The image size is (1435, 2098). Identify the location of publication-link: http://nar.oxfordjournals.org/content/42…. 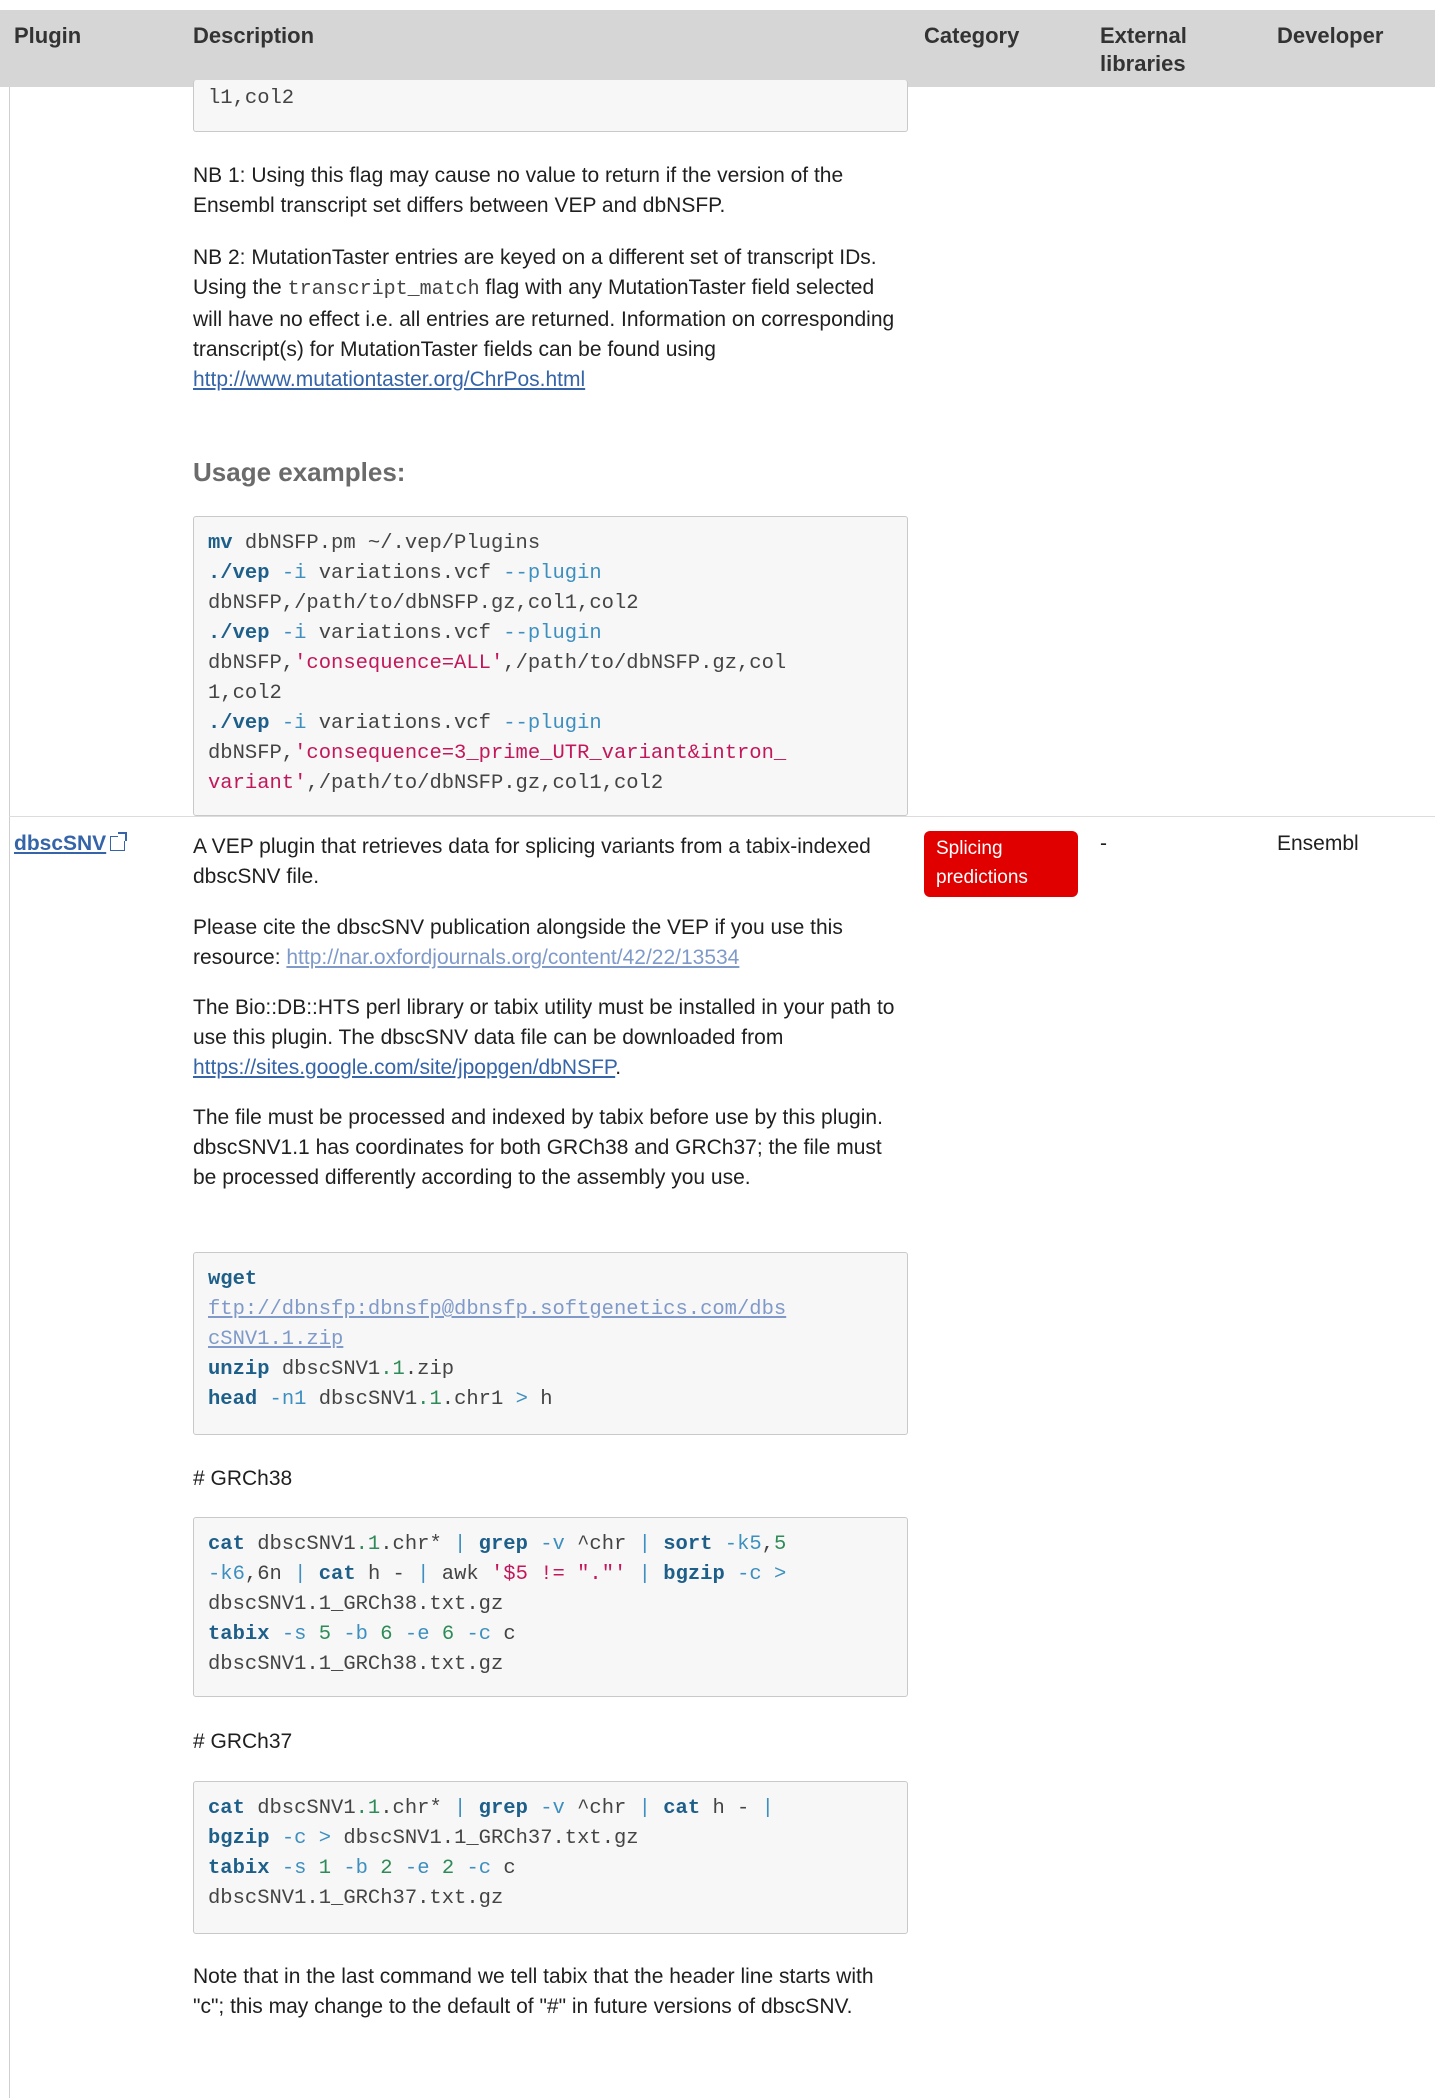
(512, 957).